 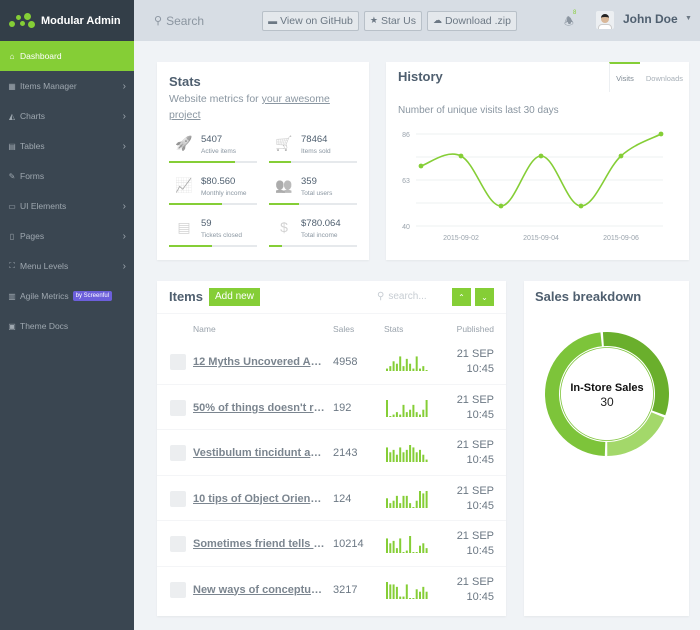 What do you see at coordinates (342, 407) in the screenshot?
I see `item-sales: 192` at bounding box center [342, 407].